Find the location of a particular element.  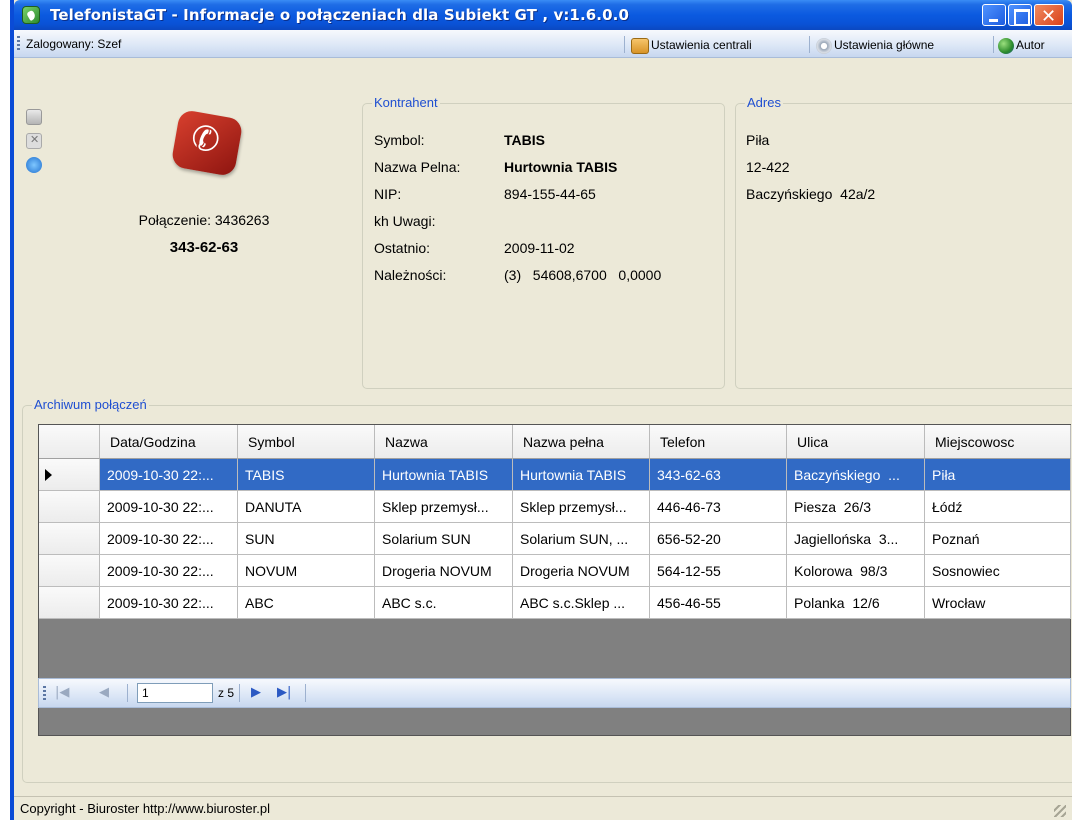

cell-name: Hurtownia TABIS is located at coordinates (444, 475).